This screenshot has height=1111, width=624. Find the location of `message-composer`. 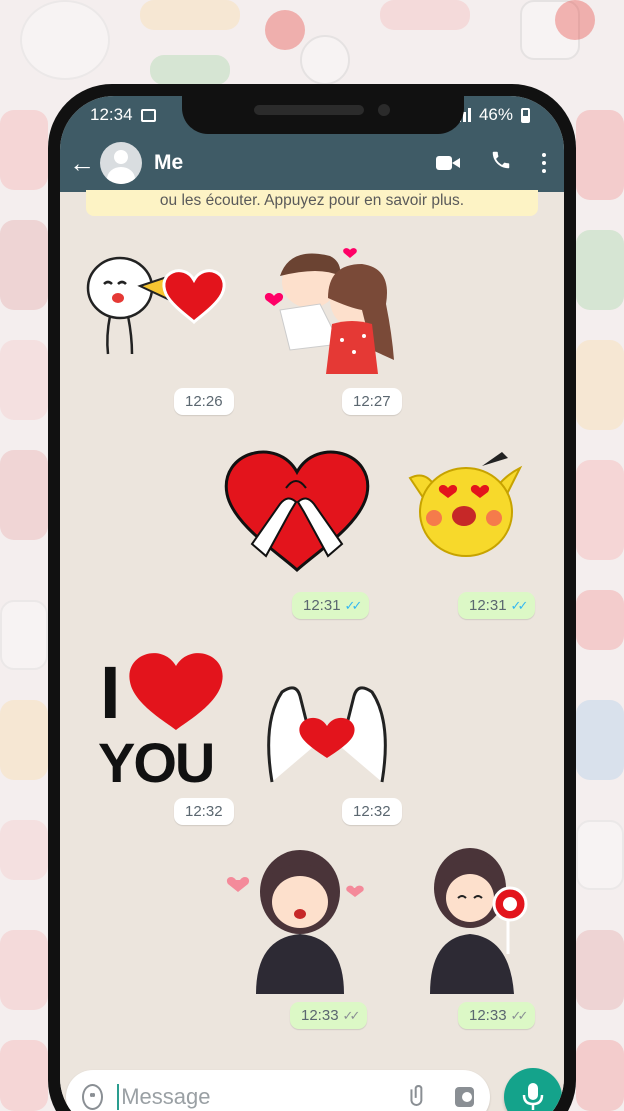

message-composer is located at coordinates (278, 1090).